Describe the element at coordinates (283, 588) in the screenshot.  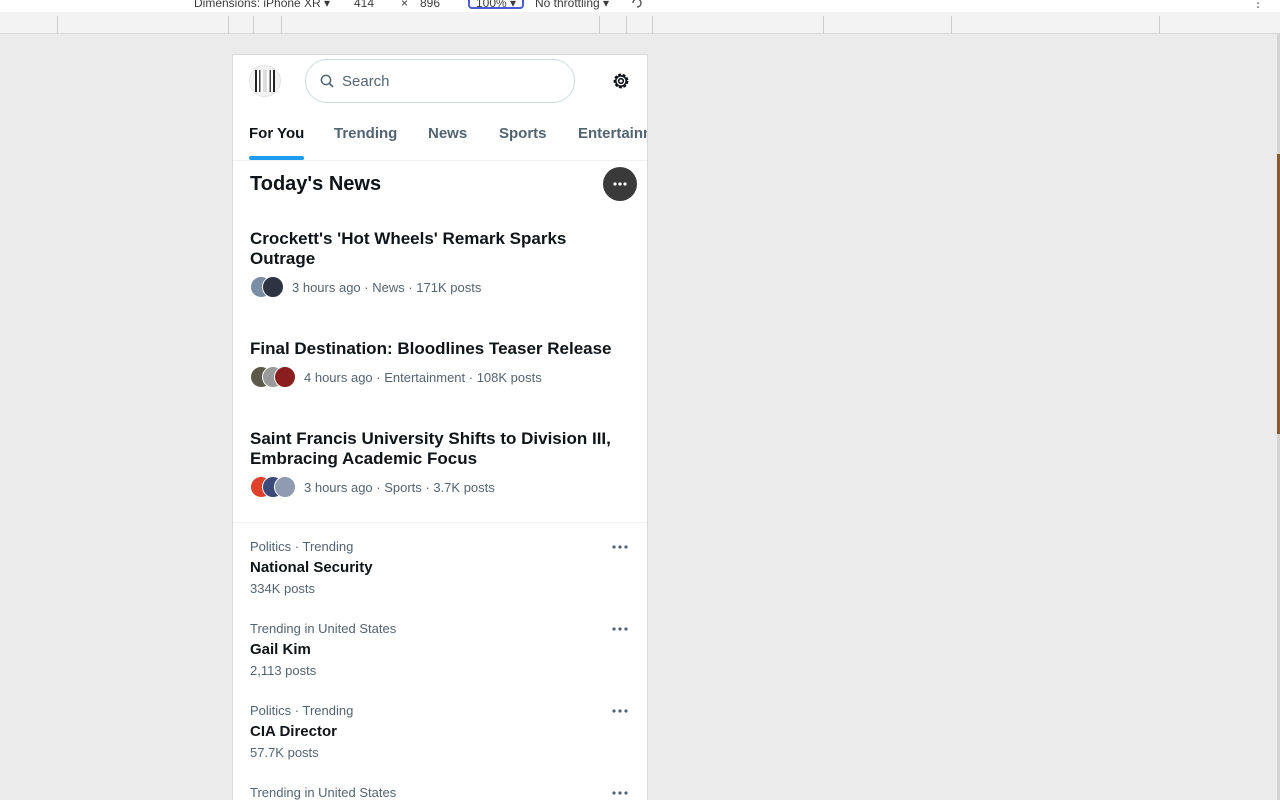
I see `trend-post-count: 334K posts` at that location.